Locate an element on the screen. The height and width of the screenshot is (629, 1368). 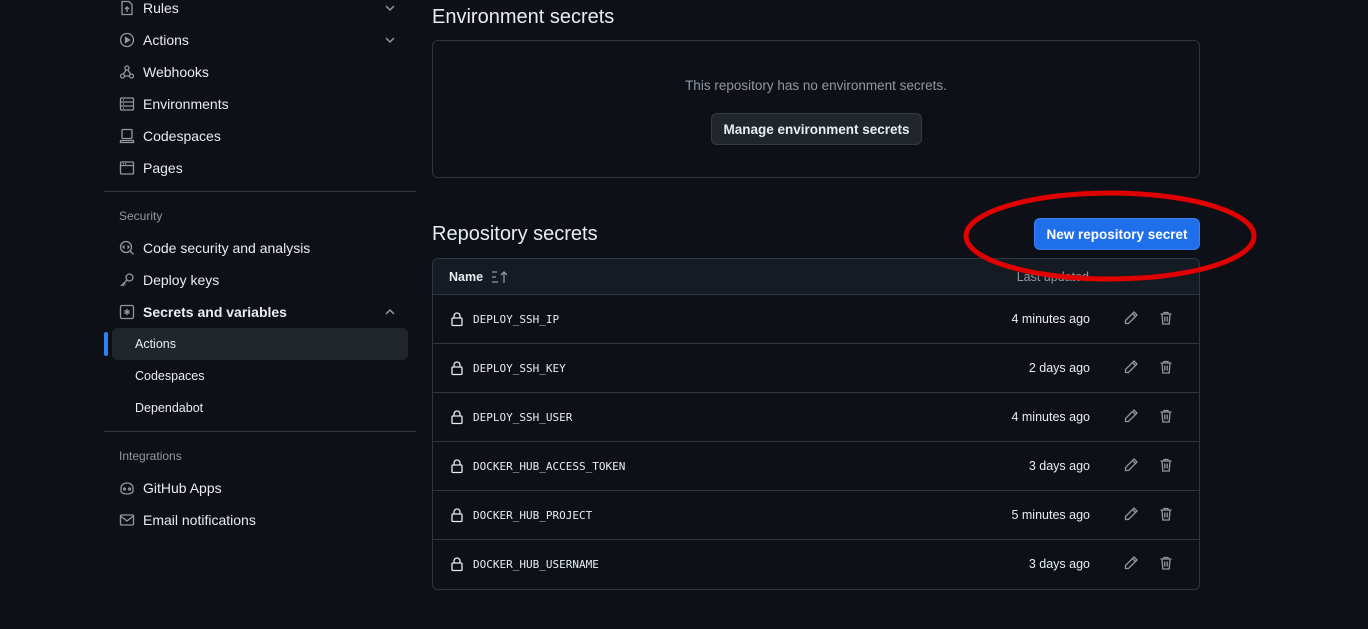
secret-name: DOCKER_HUB_ACCESS_TOKEN is located at coordinates (549, 466).